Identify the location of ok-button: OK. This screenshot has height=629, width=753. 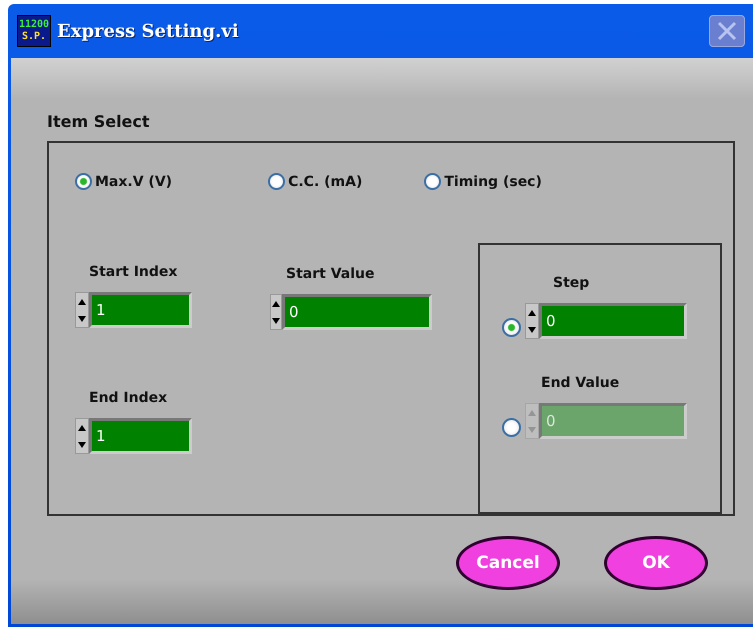
(656, 563).